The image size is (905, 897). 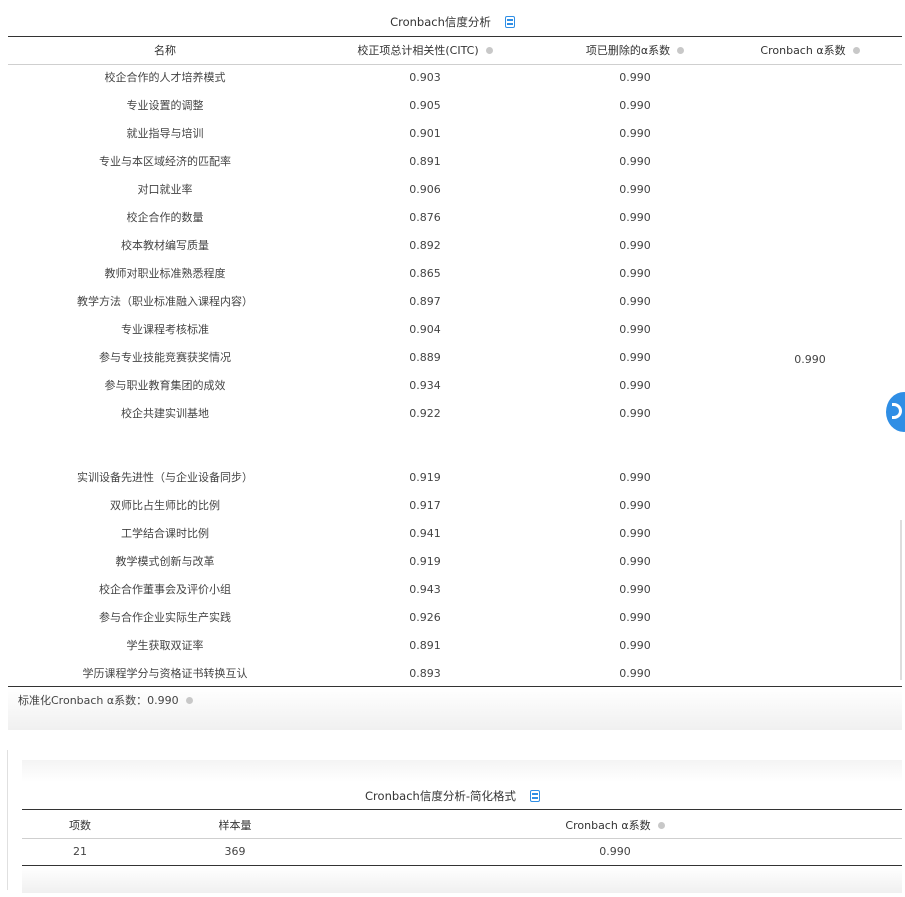 What do you see at coordinates (452, 78) in the screenshot?
I see `table-row: 校企合作的人才培养模式 0.903 0.990` at bounding box center [452, 78].